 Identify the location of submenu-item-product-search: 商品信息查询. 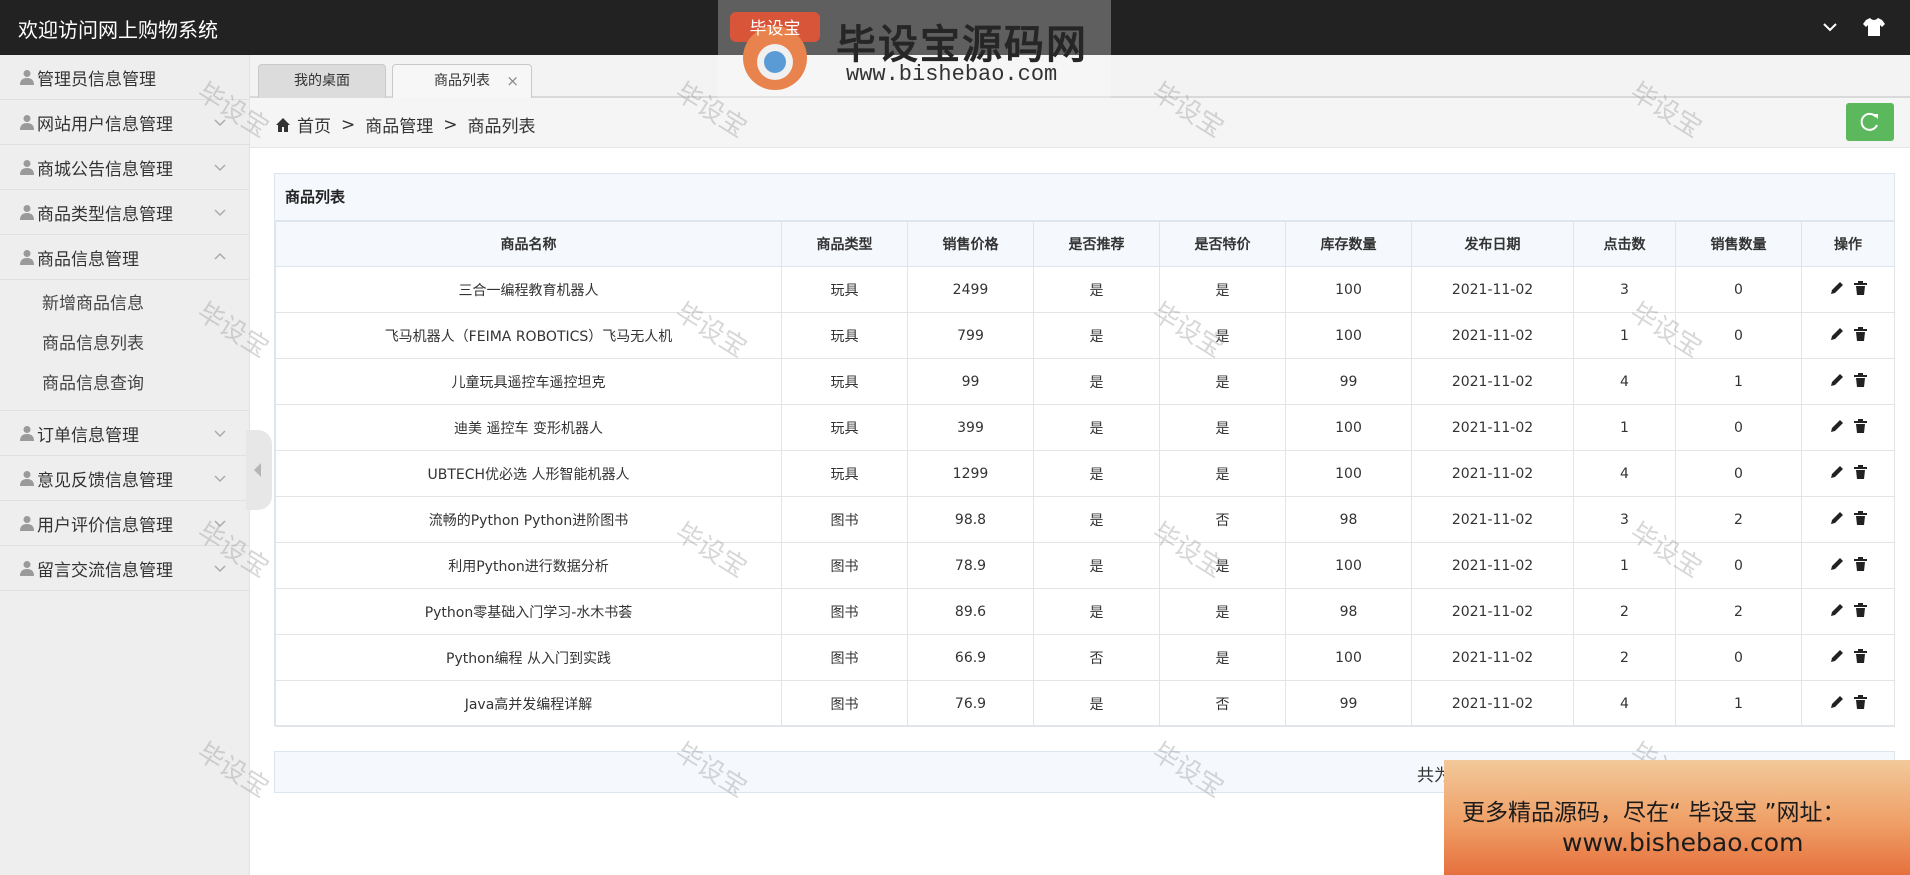
(124, 384).